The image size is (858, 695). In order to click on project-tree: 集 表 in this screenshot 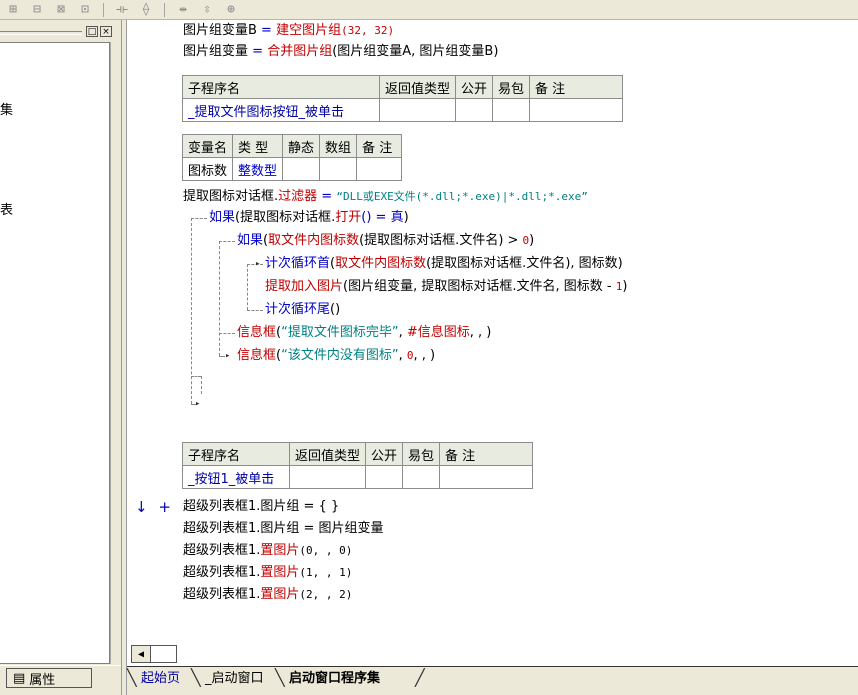, I will do `click(55, 353)`.